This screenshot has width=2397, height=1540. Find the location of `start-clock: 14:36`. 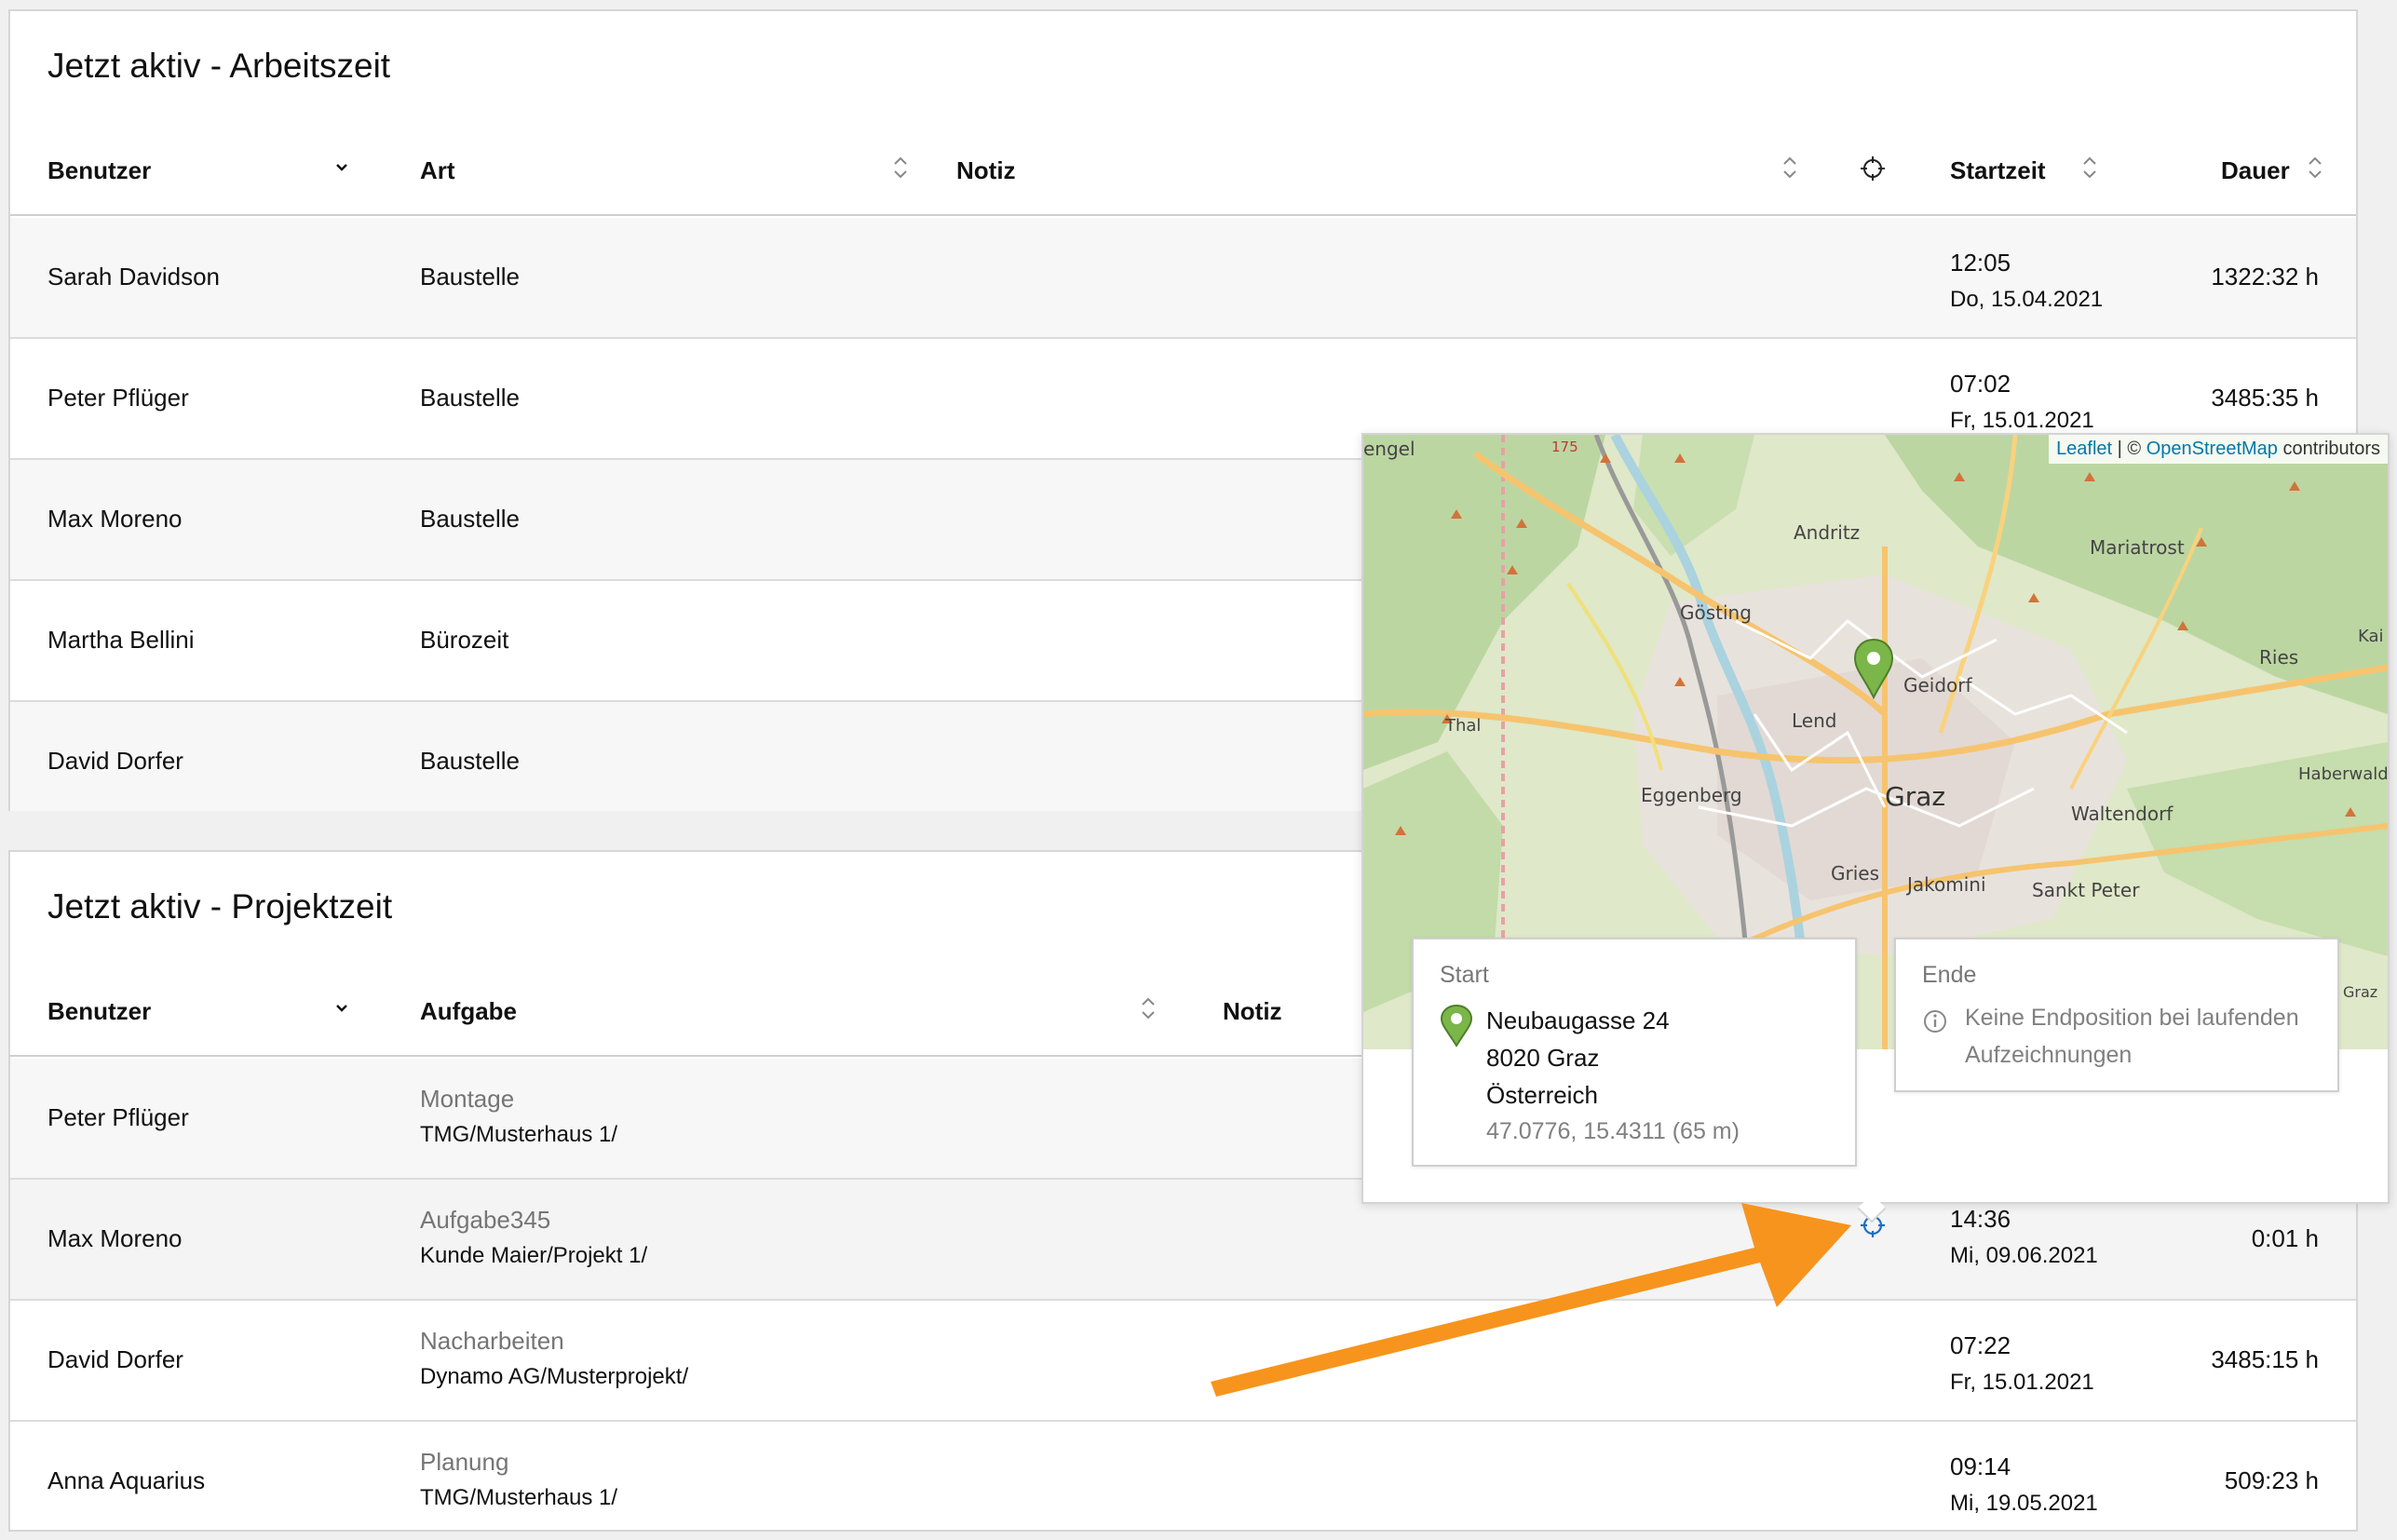

start-clock: 14:36 is located at coordinates (1980, 1219).